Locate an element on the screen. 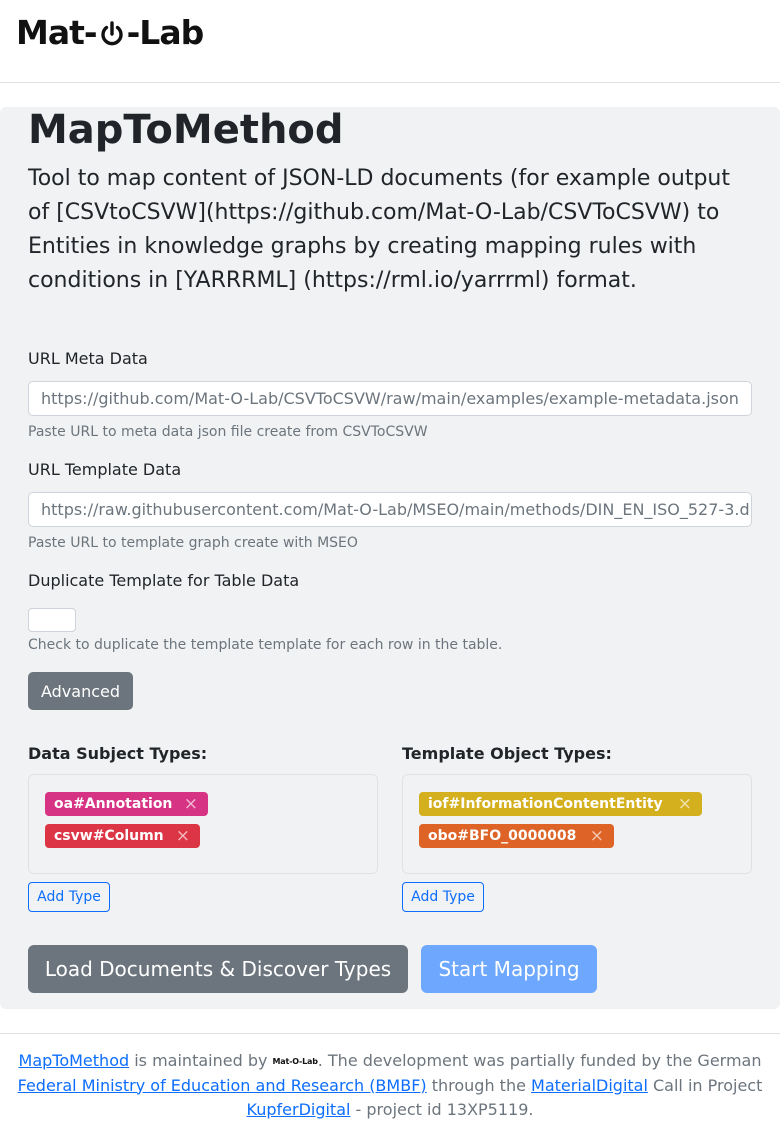  navbar: Mat- -Lab is located at coordinates (390, 41).